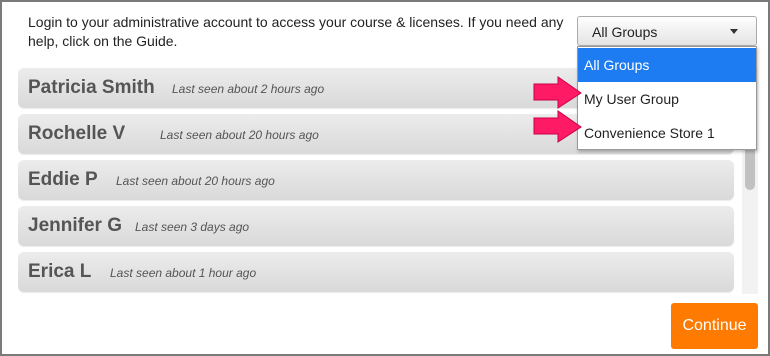  What do you see at coordinates (376, 272) in the screenshot?
I see `user-row-erica-l: Erica L Last seen about 1 hour ago` at bounding box center [376, 272].